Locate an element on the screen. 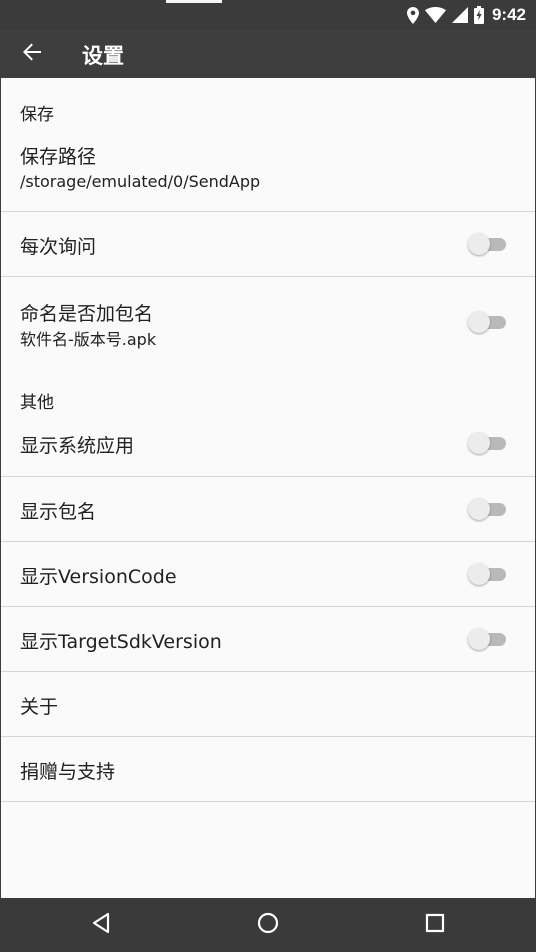  pref-about: 关于 is located at coordinates (268, 704).